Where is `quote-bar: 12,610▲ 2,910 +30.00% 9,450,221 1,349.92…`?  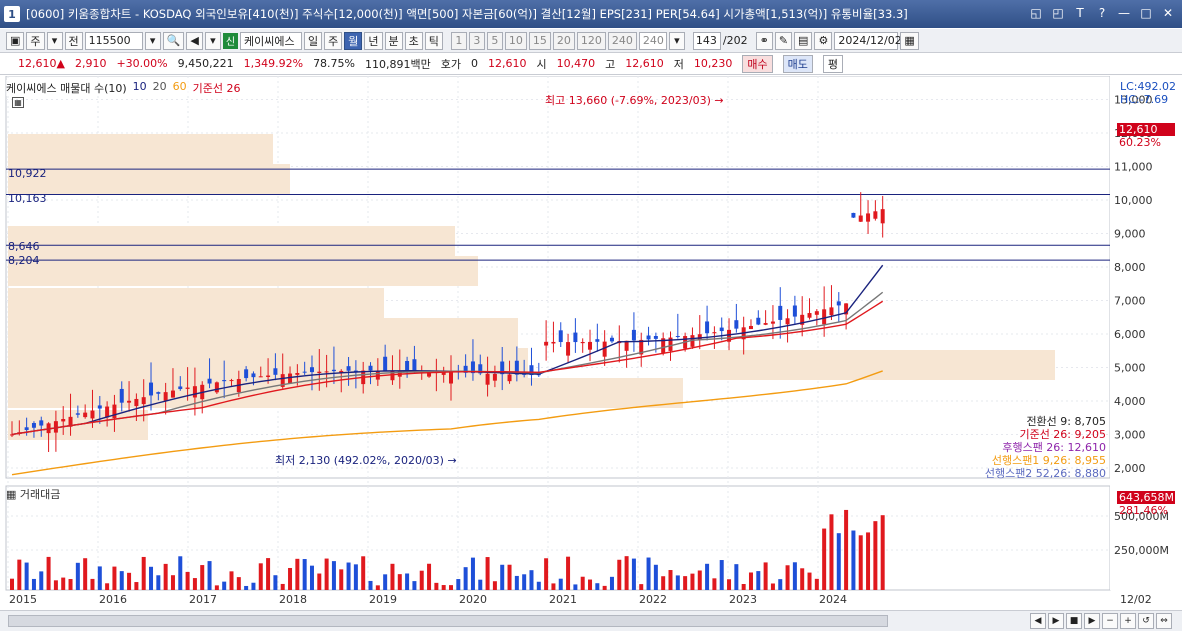
quote-bar: 12,610▲ 2,910 +30.00% 9,450,221 1,349.92… is located at coordinates (591, 64).